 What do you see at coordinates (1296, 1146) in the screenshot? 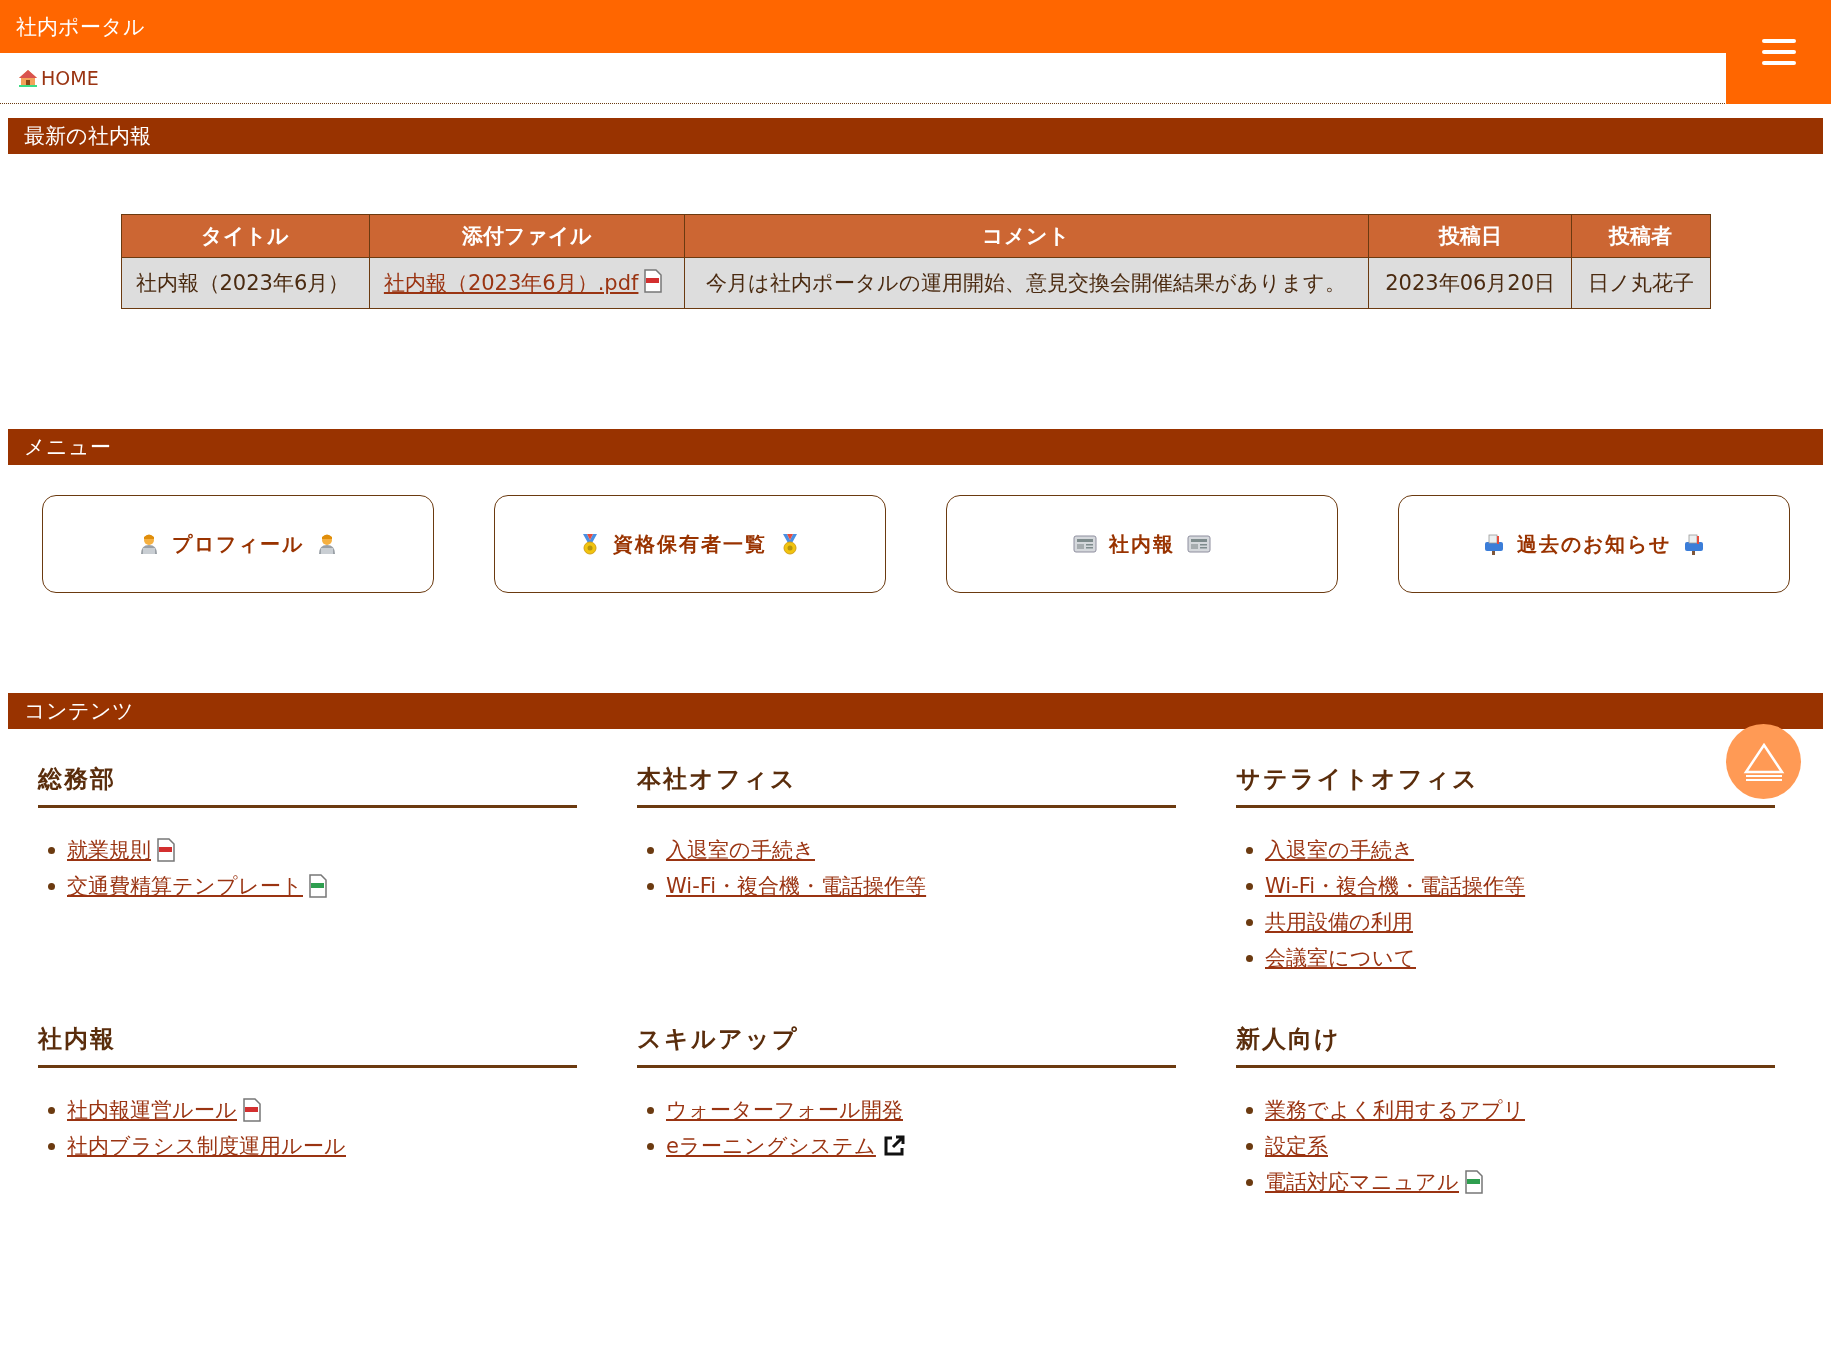
I see `document-link: 設定系` at bounding box center [1296, 1146].